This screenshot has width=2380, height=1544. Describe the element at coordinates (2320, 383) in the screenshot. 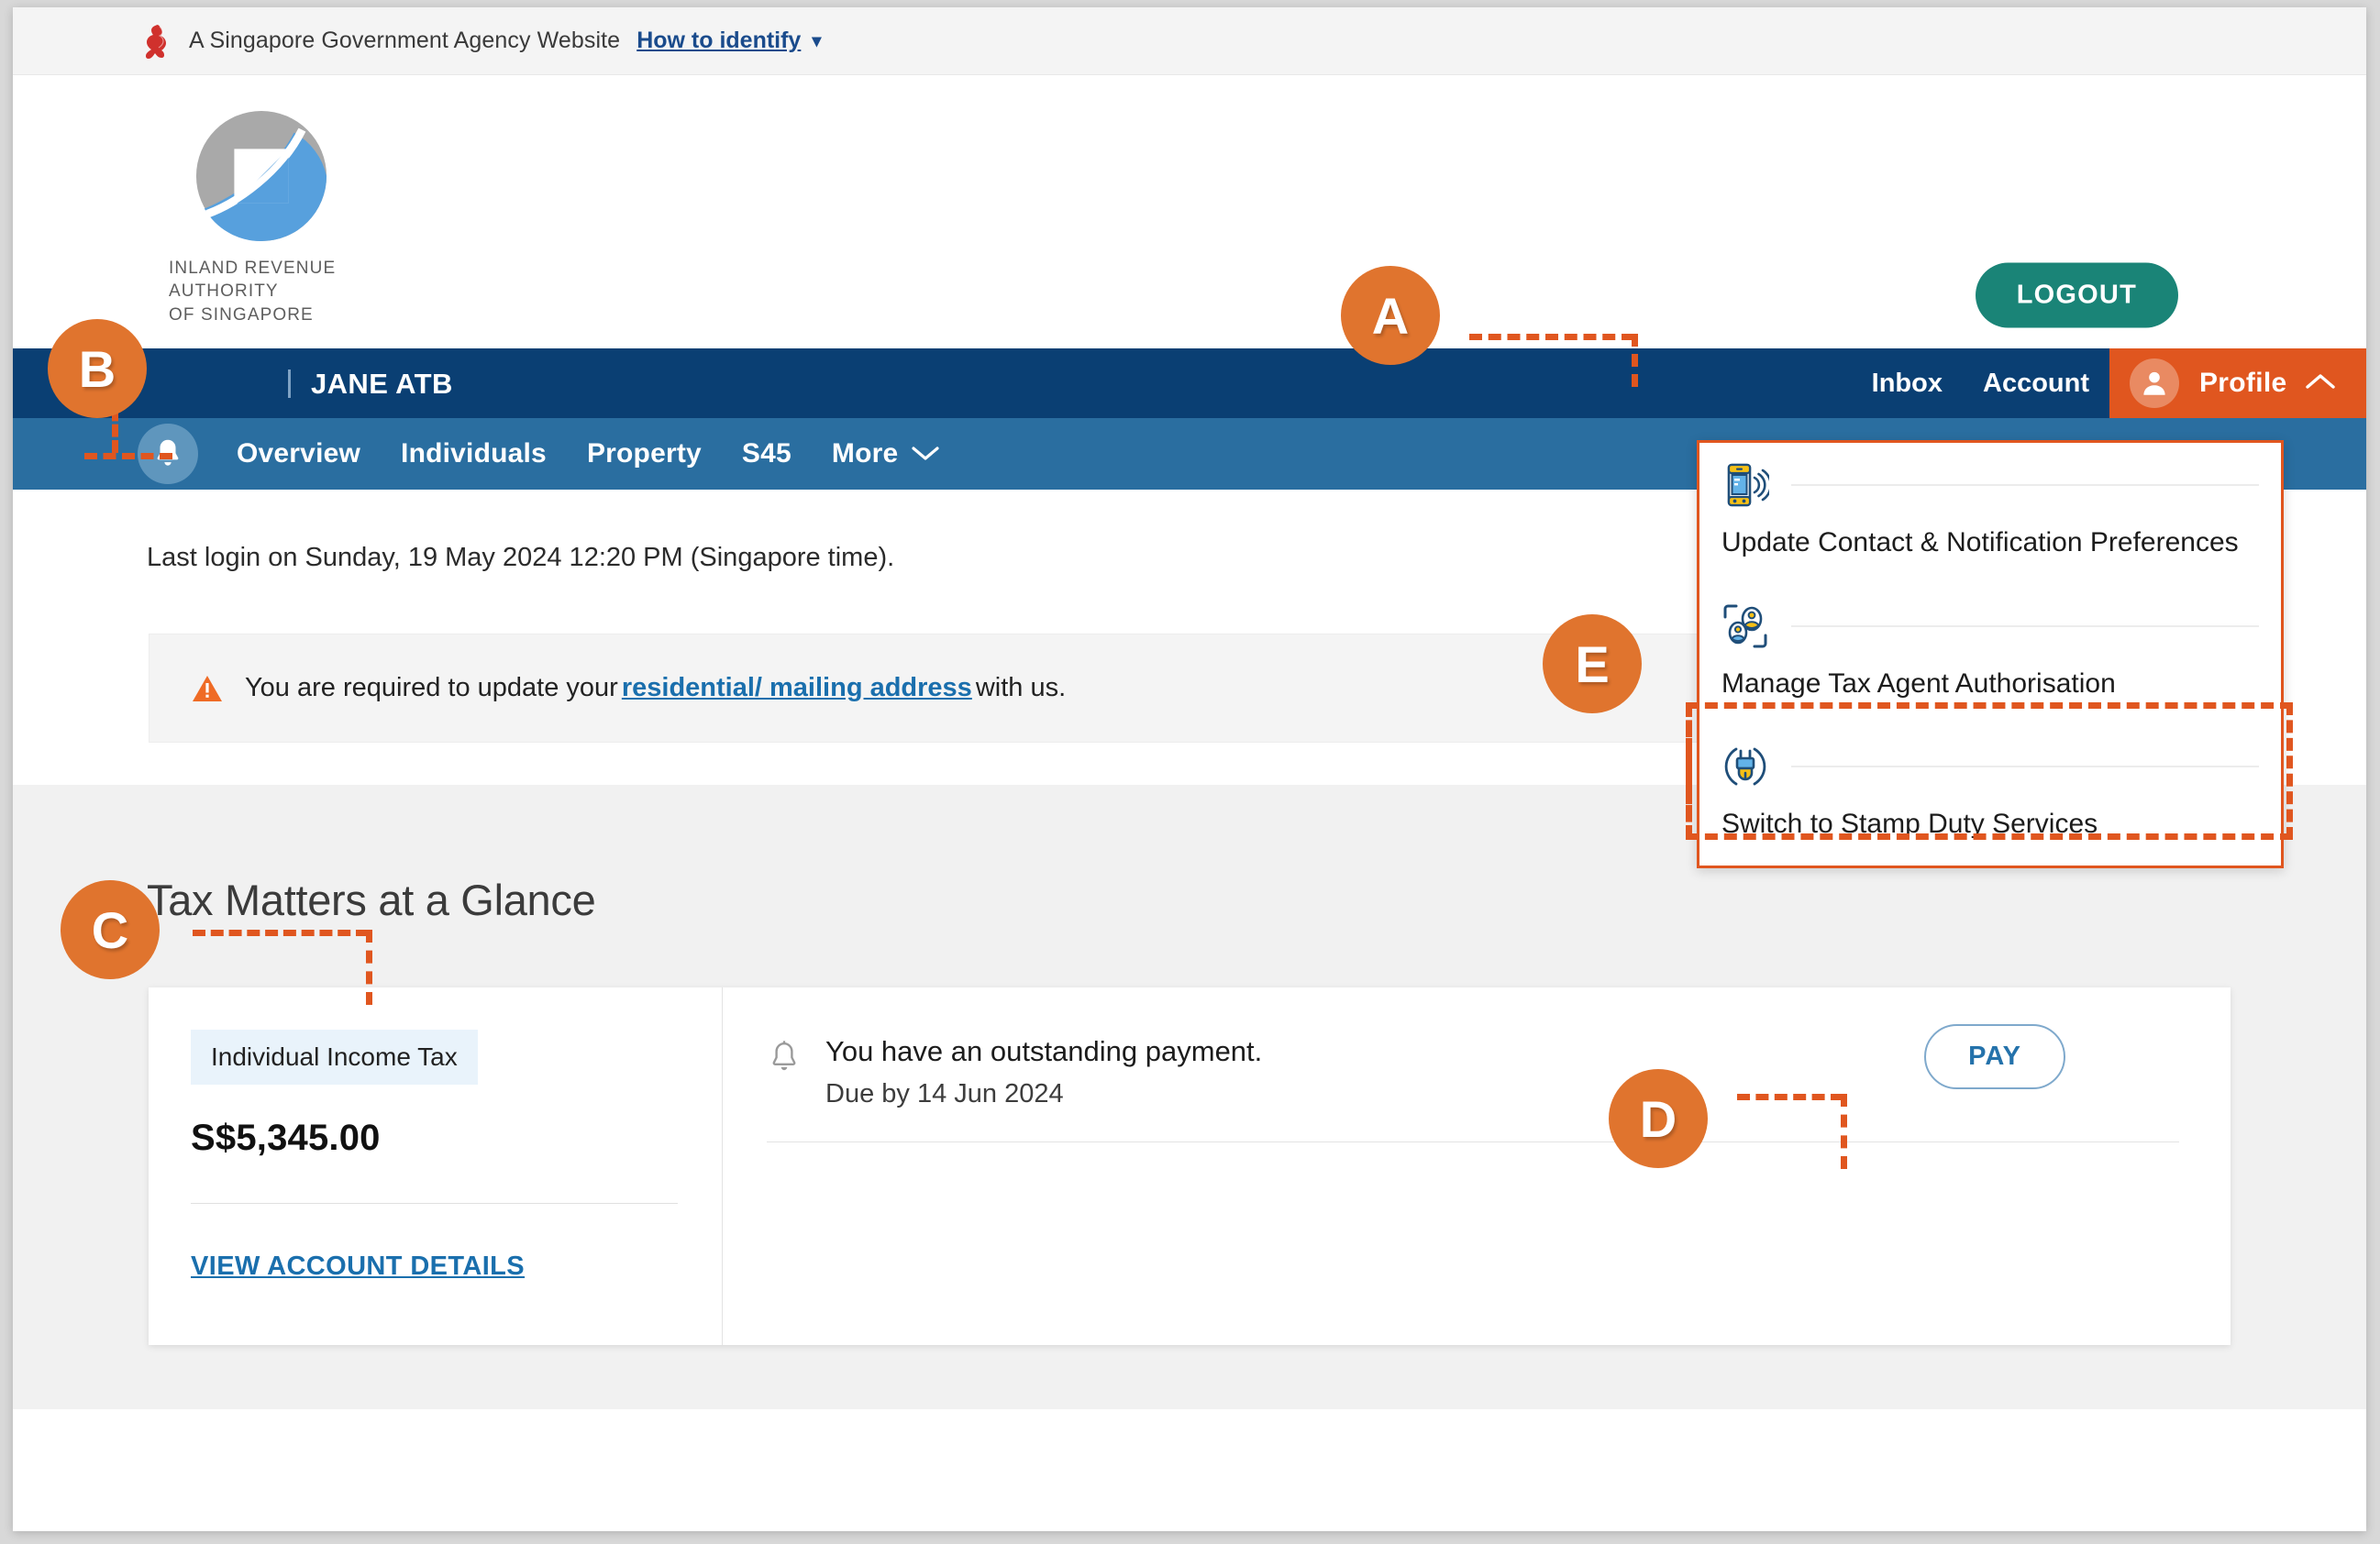

I see `chevron-up-icon` at that location.